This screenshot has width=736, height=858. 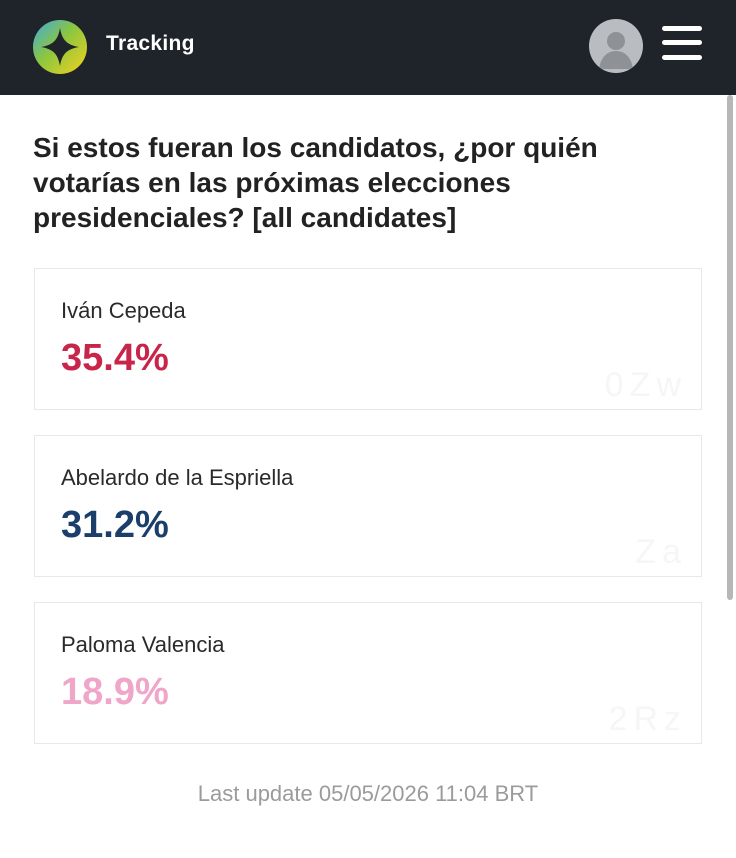 What do you see at coordinates (115, 358) in the screenshot?
I see `candidate-percent: 35.4%` at bounding box center [115, 358].